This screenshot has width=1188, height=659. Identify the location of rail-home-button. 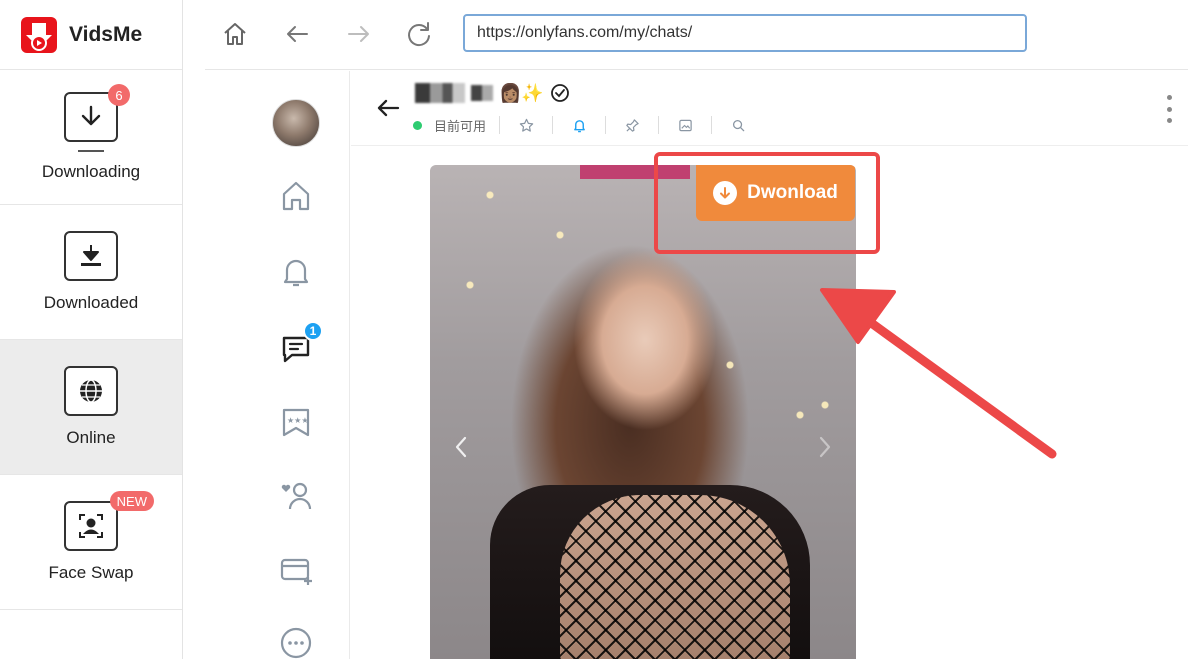
(296, 196).